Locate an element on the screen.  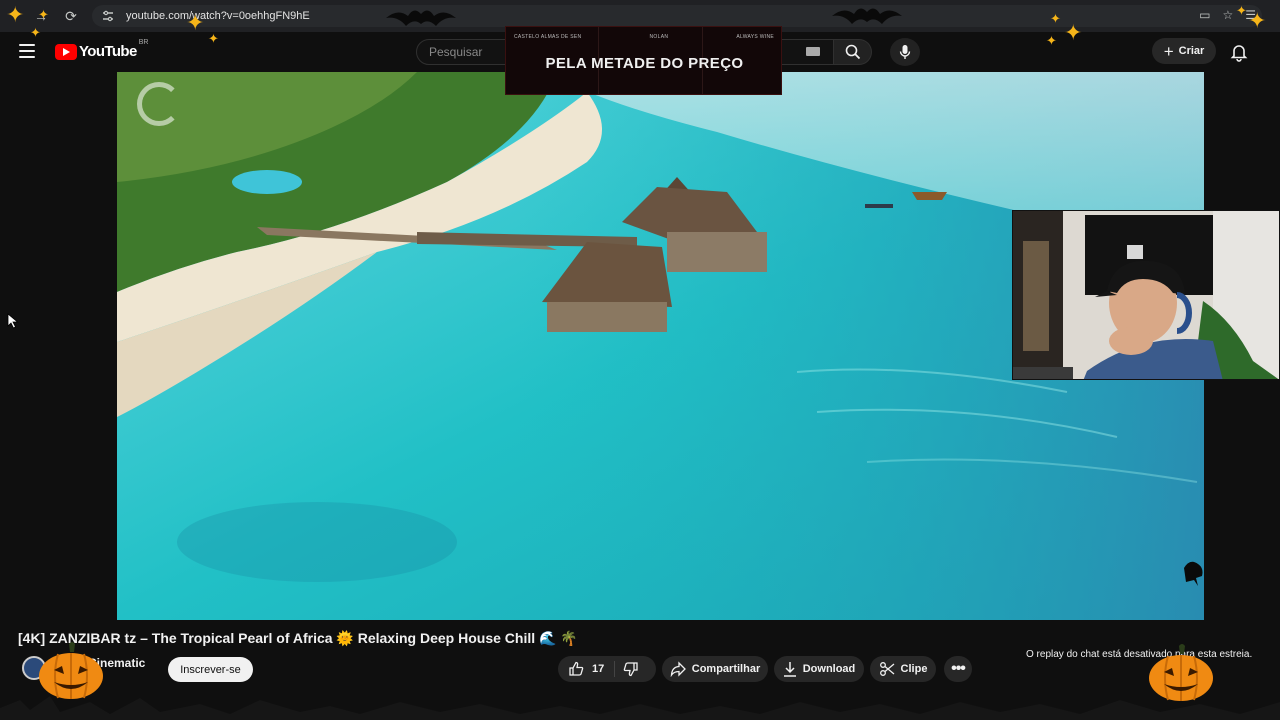
banner-label: NOLAN is located at coordinates (659, 37).